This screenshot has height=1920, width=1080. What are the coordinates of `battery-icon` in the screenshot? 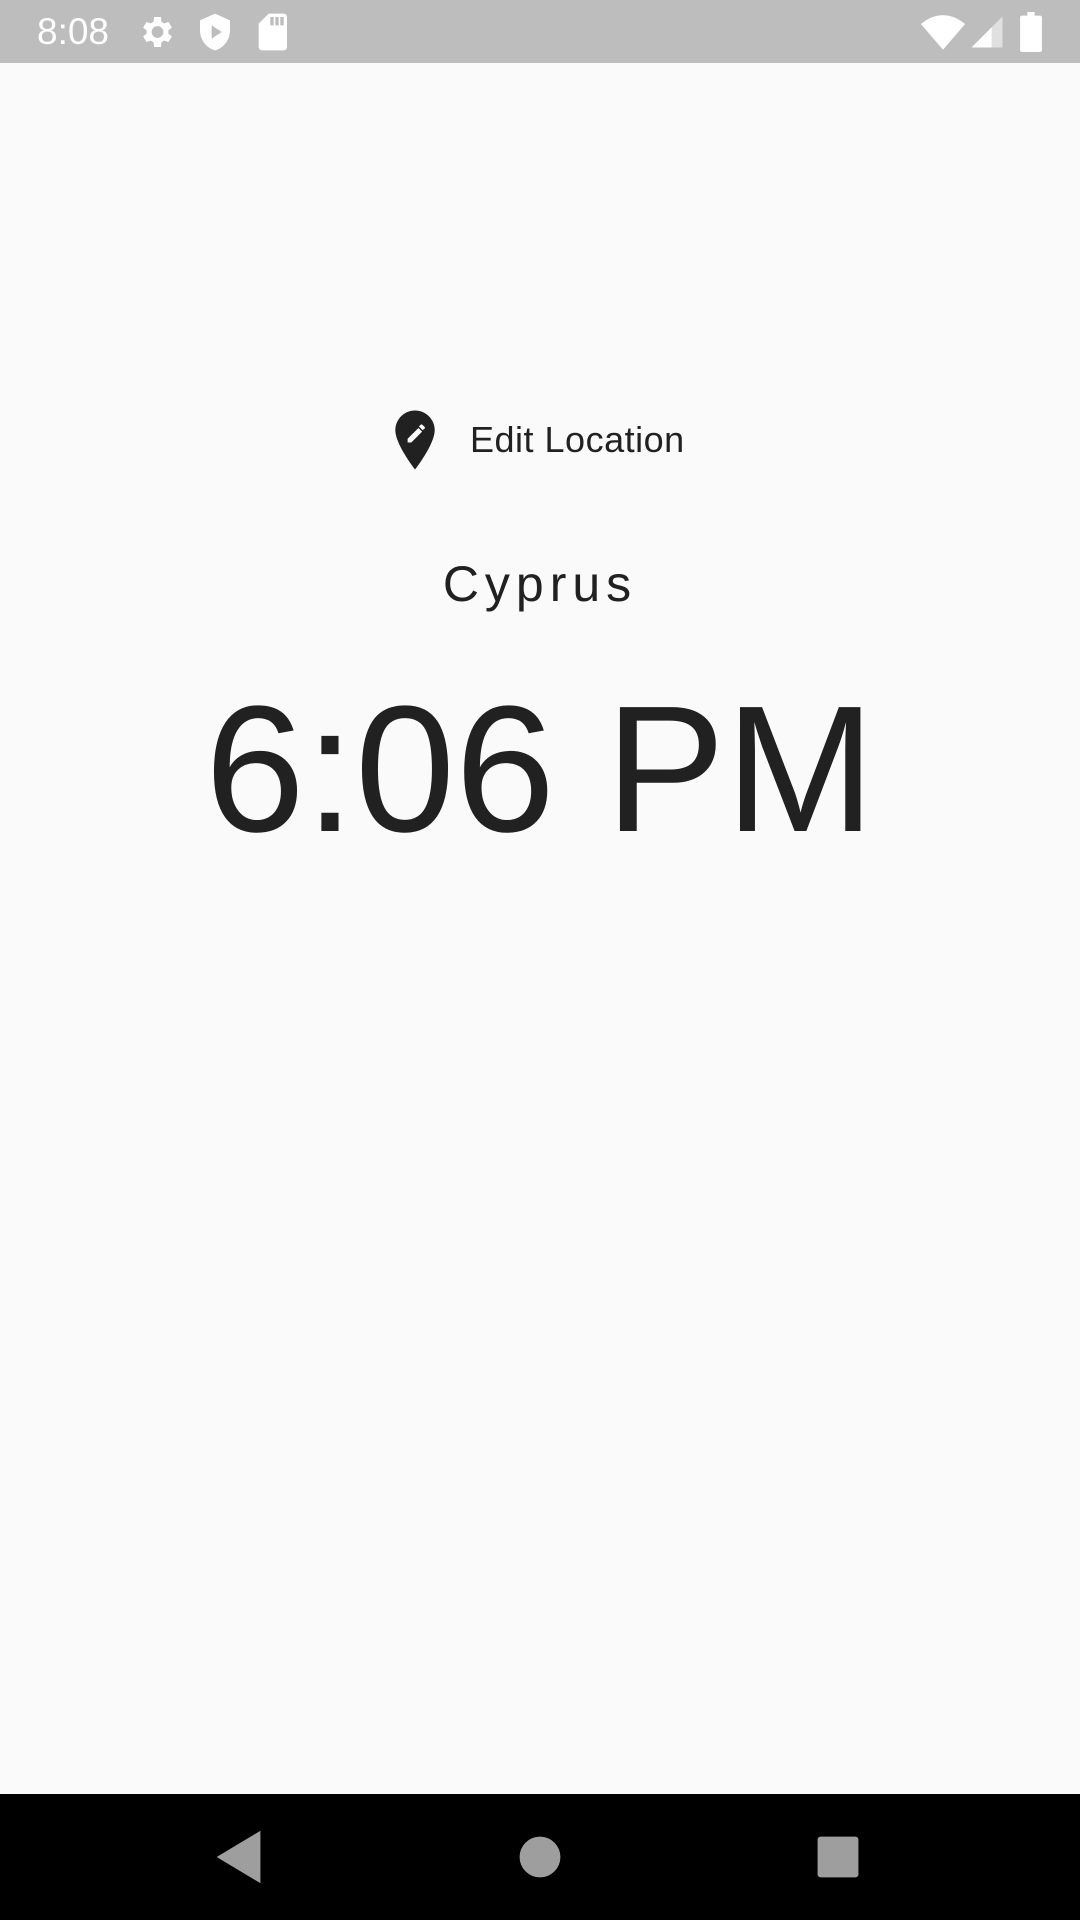 It's located at (1031, 32).